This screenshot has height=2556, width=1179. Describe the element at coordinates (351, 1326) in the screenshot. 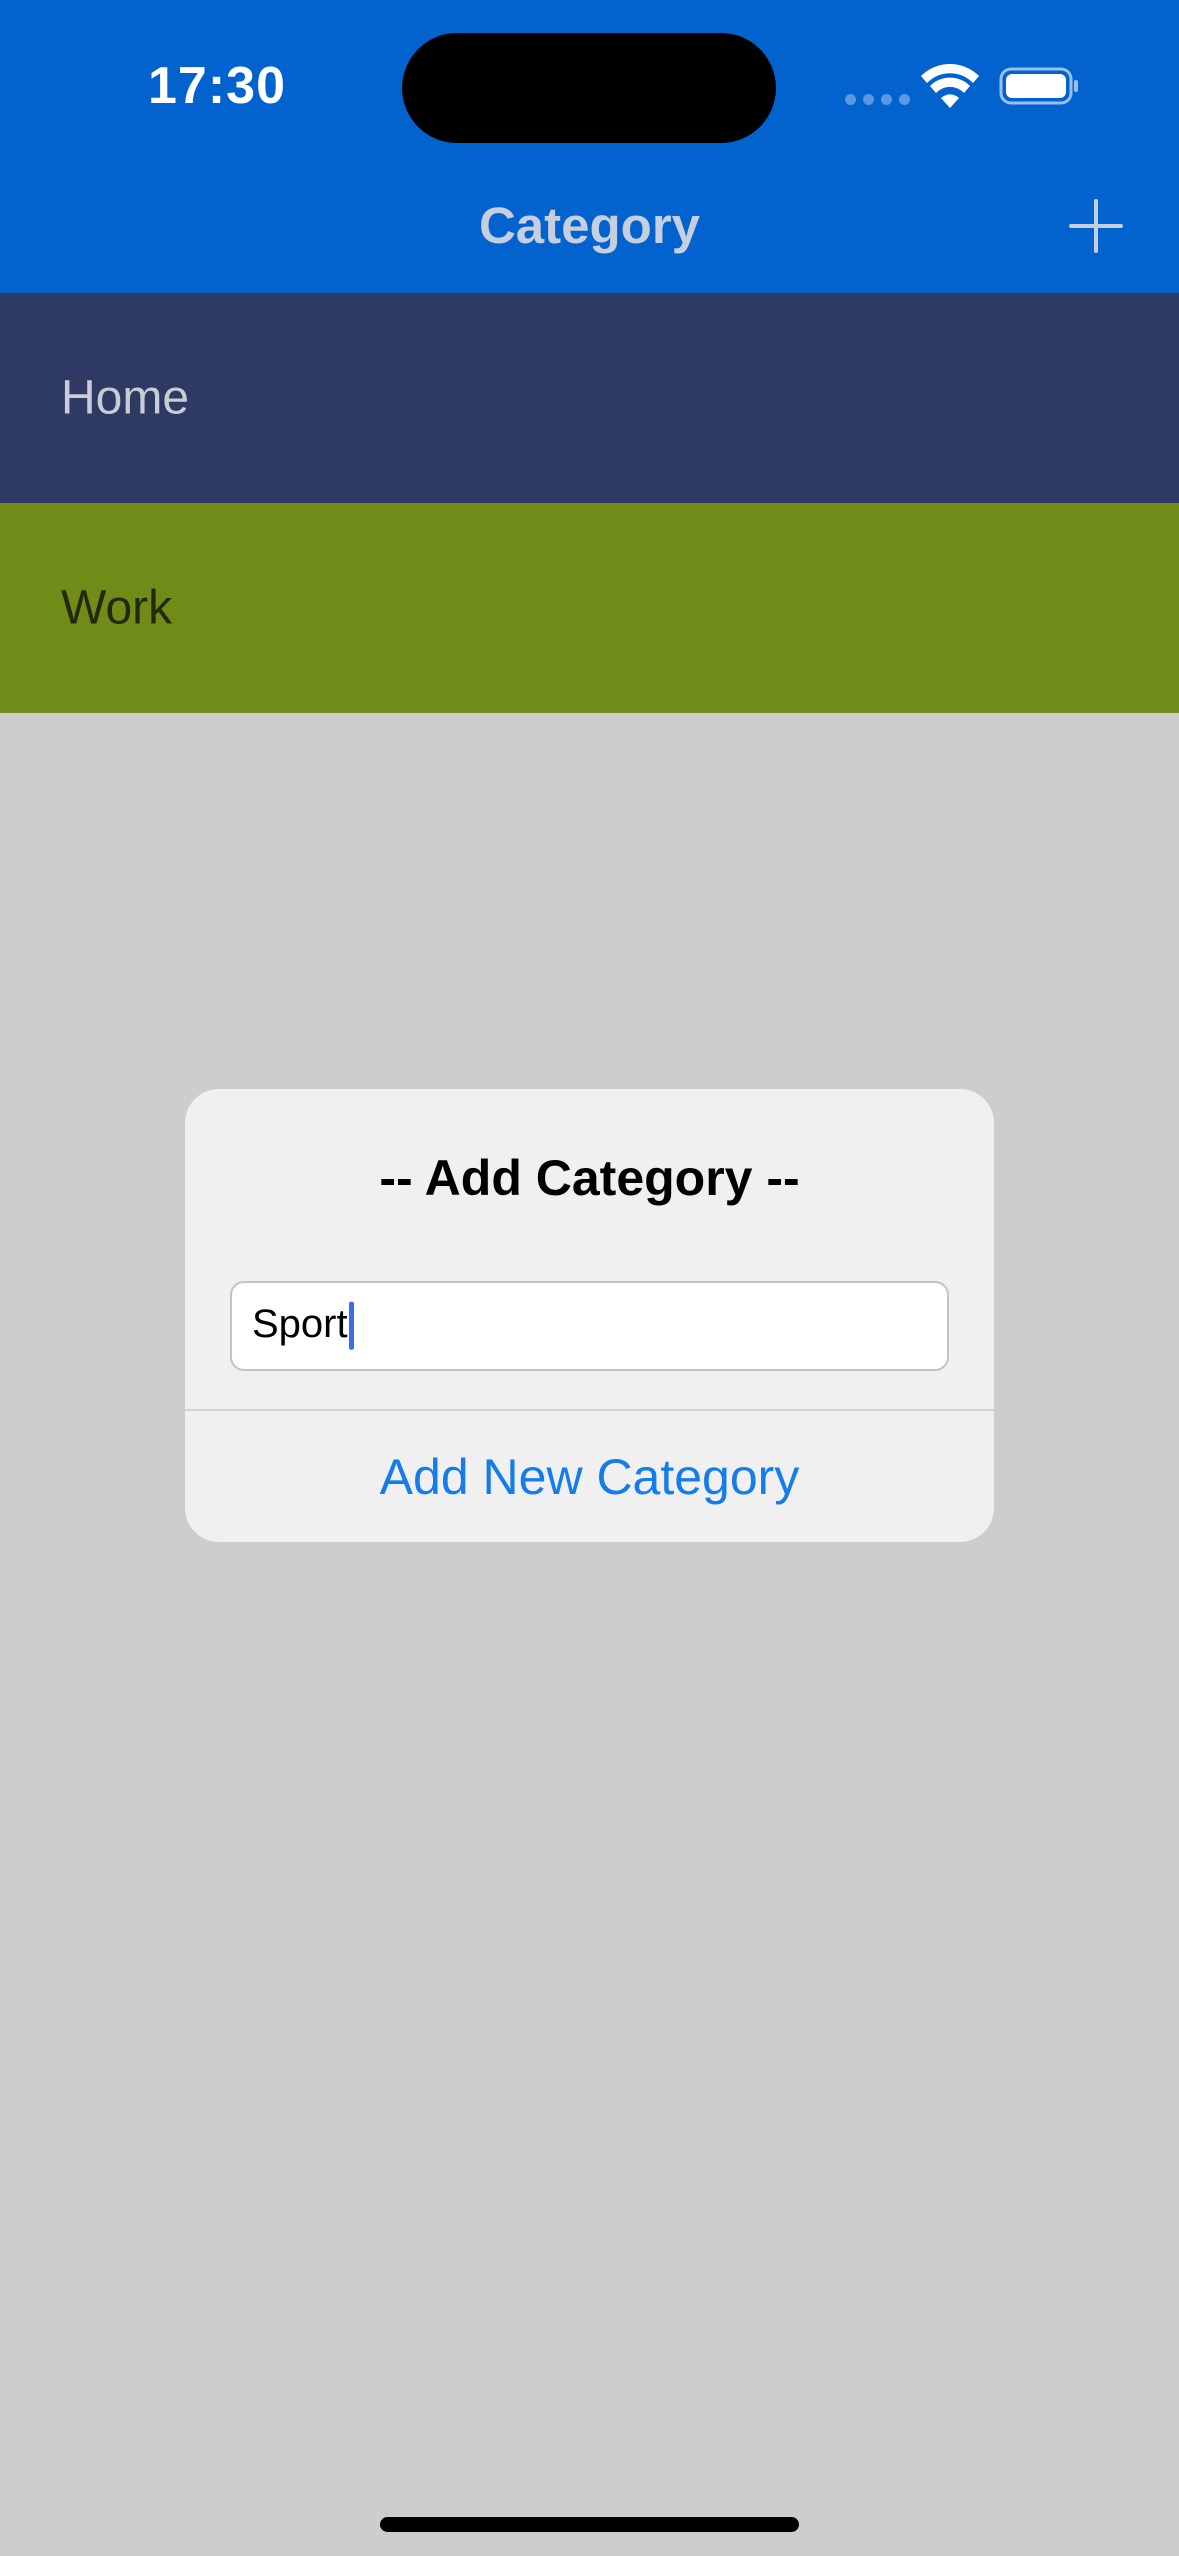

I see `text-caret` at that location.